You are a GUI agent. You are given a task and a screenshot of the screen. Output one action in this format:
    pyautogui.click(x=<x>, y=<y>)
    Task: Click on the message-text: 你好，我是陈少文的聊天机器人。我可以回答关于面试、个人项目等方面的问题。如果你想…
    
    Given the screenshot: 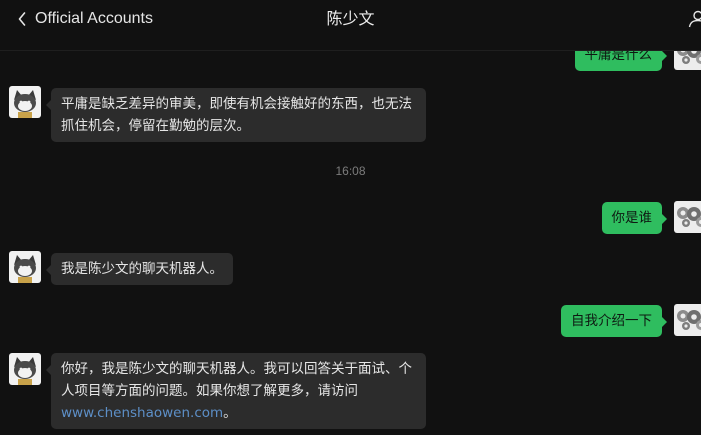 What is the action you would take?
    pyautogui.click(x=236, y=380)
    